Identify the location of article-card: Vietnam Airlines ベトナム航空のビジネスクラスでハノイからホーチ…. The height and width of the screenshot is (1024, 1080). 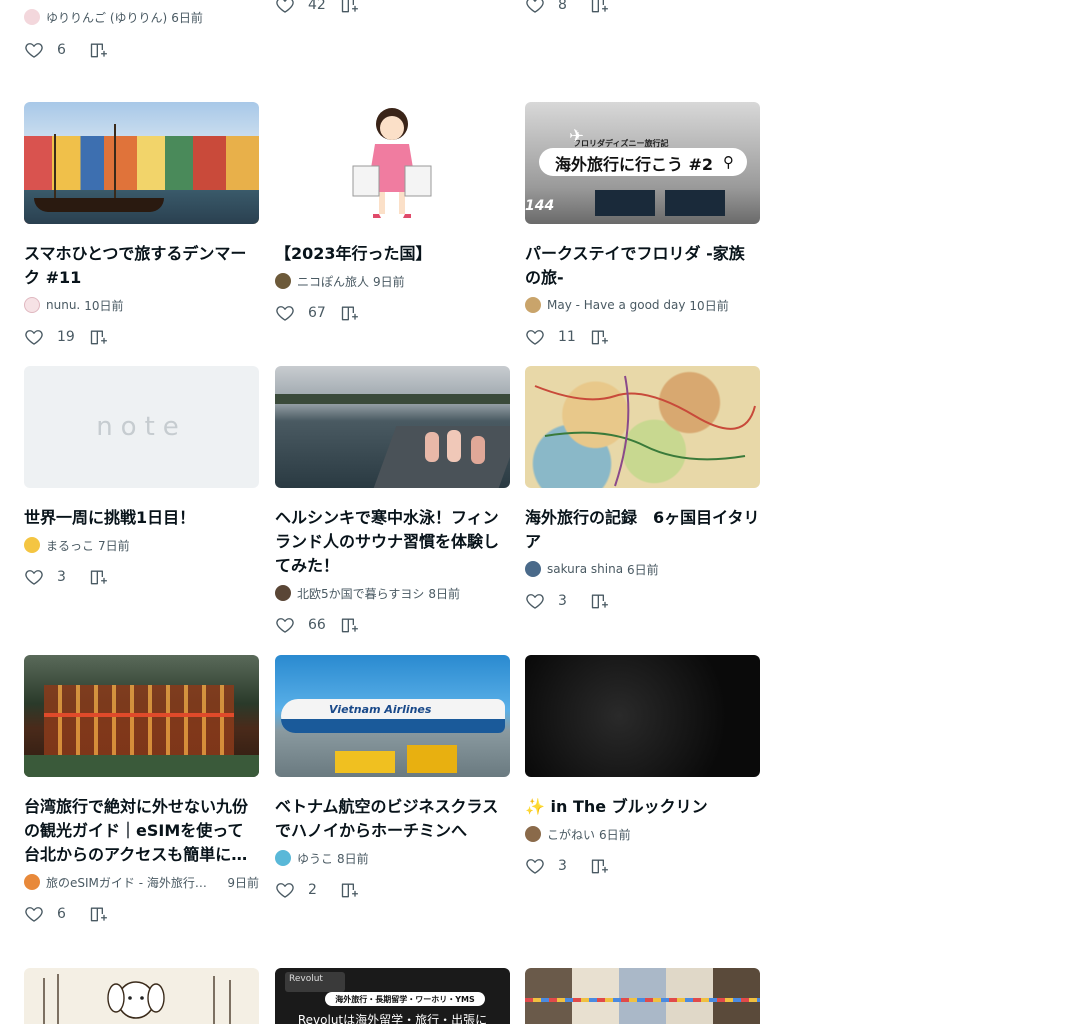
(392, 778).